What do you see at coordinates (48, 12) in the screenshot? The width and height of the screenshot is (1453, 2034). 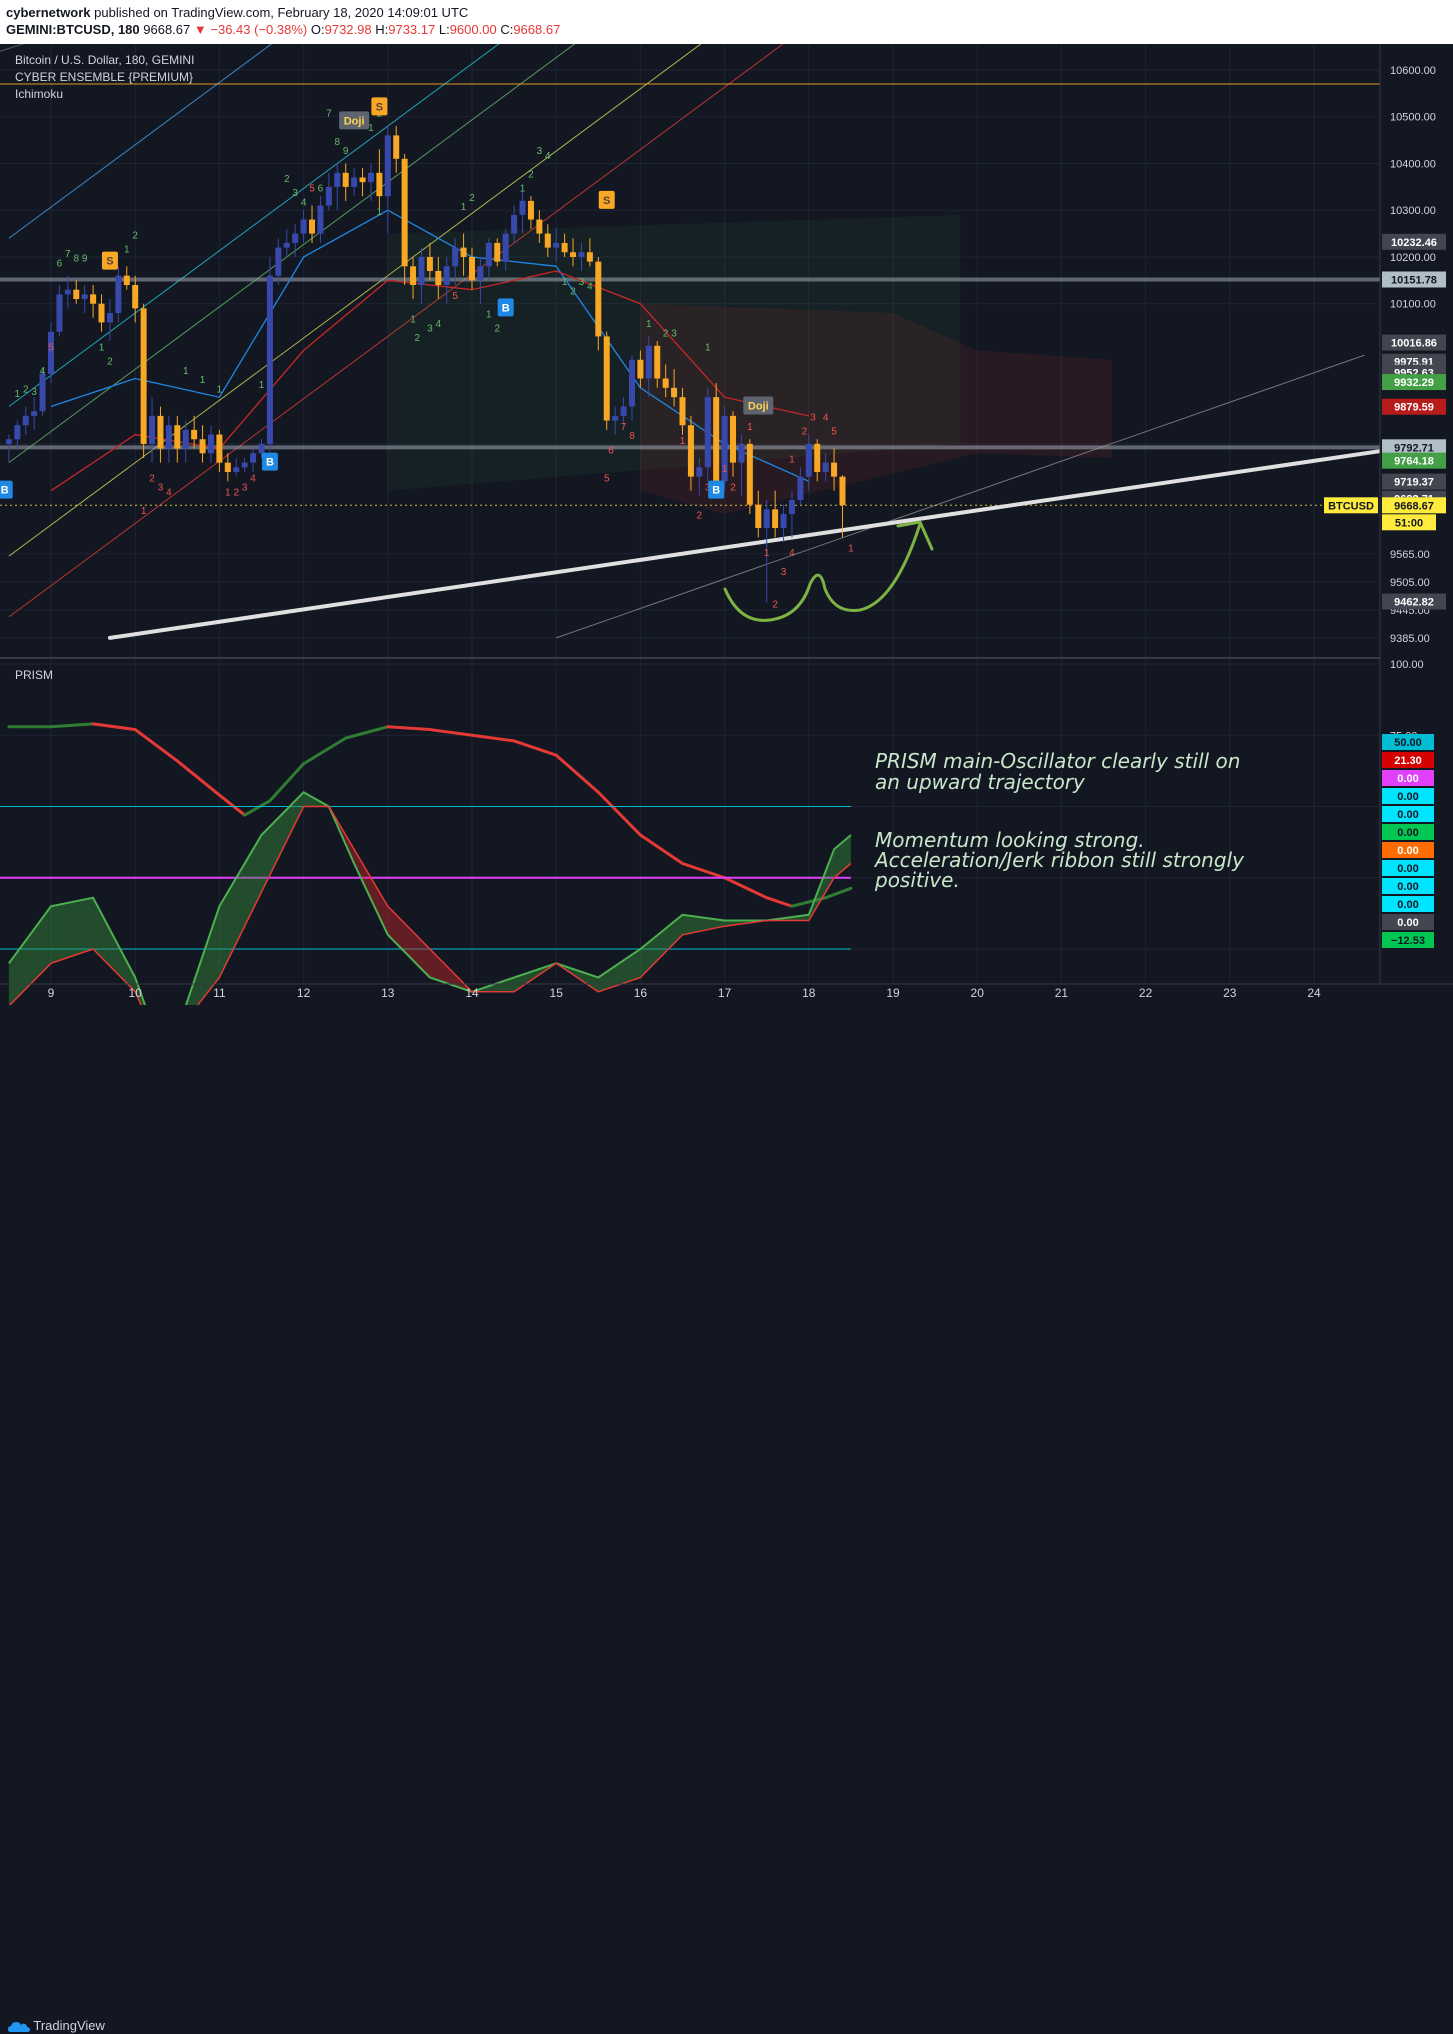 I see `author-name: cybernetwork` at bounding box center [48, 12].